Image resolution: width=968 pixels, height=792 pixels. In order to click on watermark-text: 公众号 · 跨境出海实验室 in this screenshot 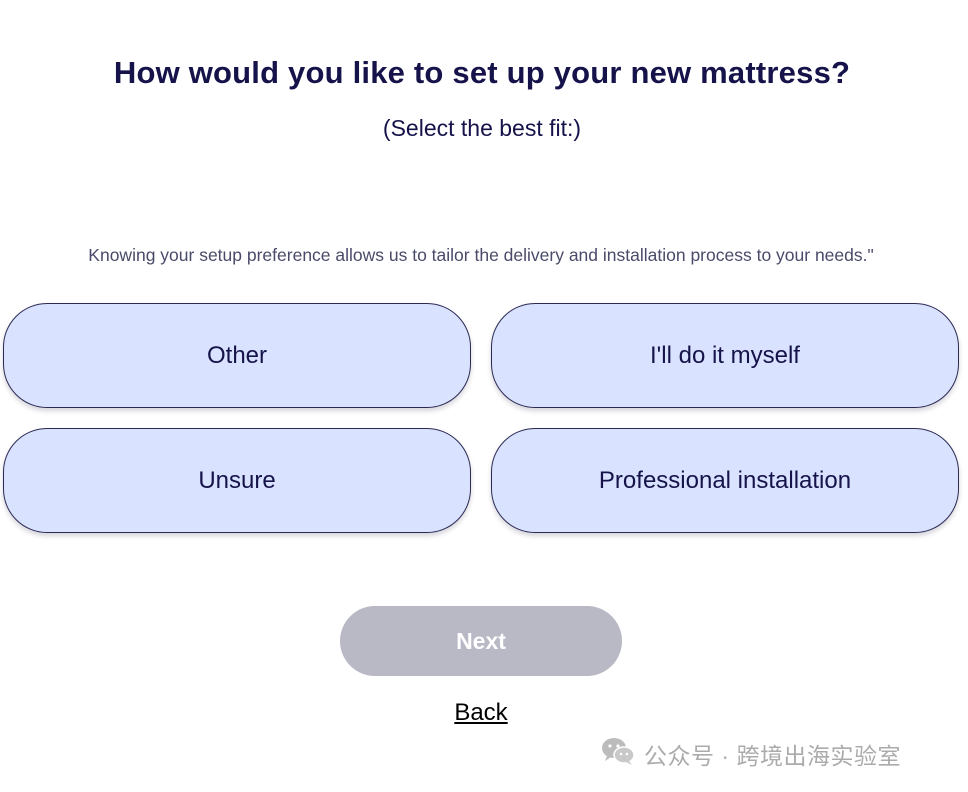, I will do `click(772, 756)`.